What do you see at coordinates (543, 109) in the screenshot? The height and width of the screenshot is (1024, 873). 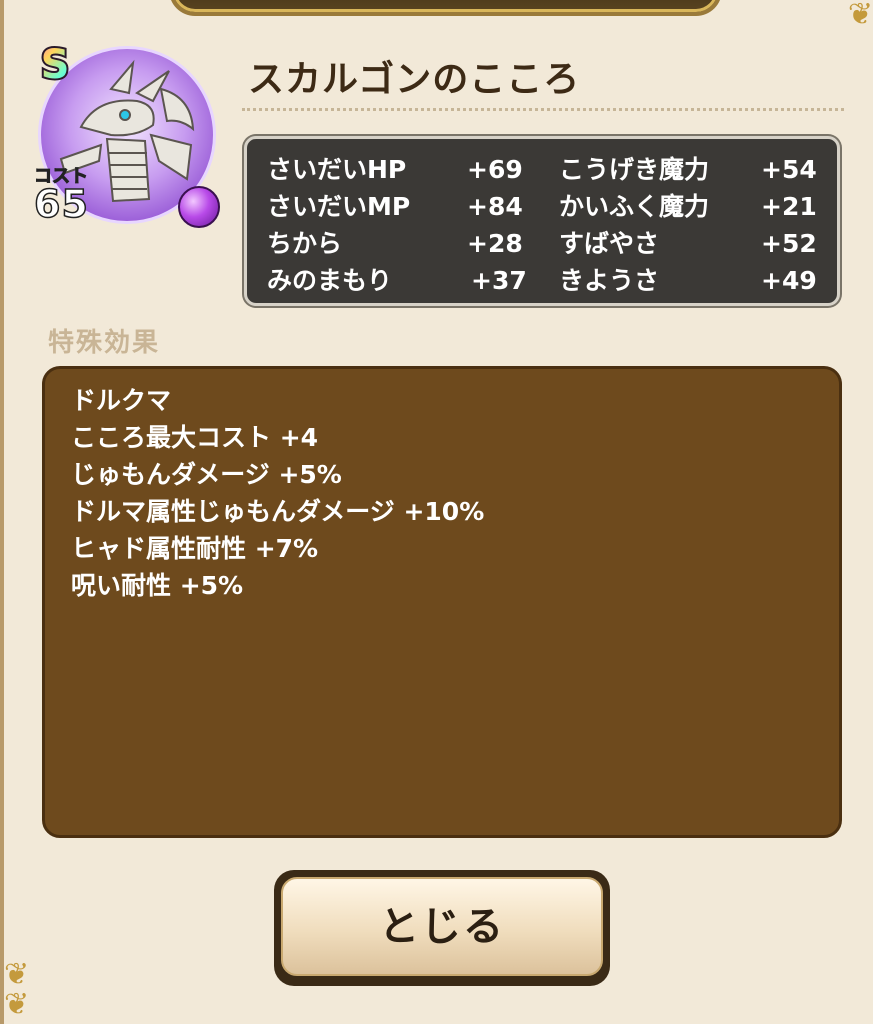 I see `title-divider` at bounding box center [543, 109].